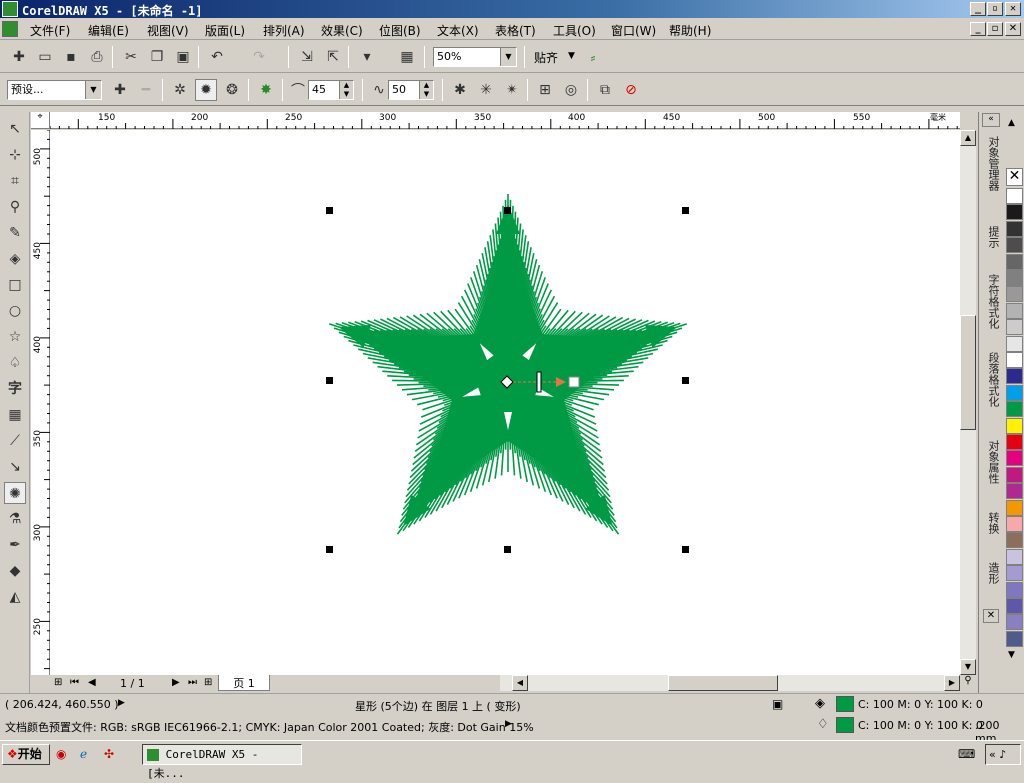 Image resolution: width=1024 pixels, height=783 pixels. What do you see at coordinates (574, 382) in the screenshot?
I see `distortion-end-handle` at bounding box center [574, 382].